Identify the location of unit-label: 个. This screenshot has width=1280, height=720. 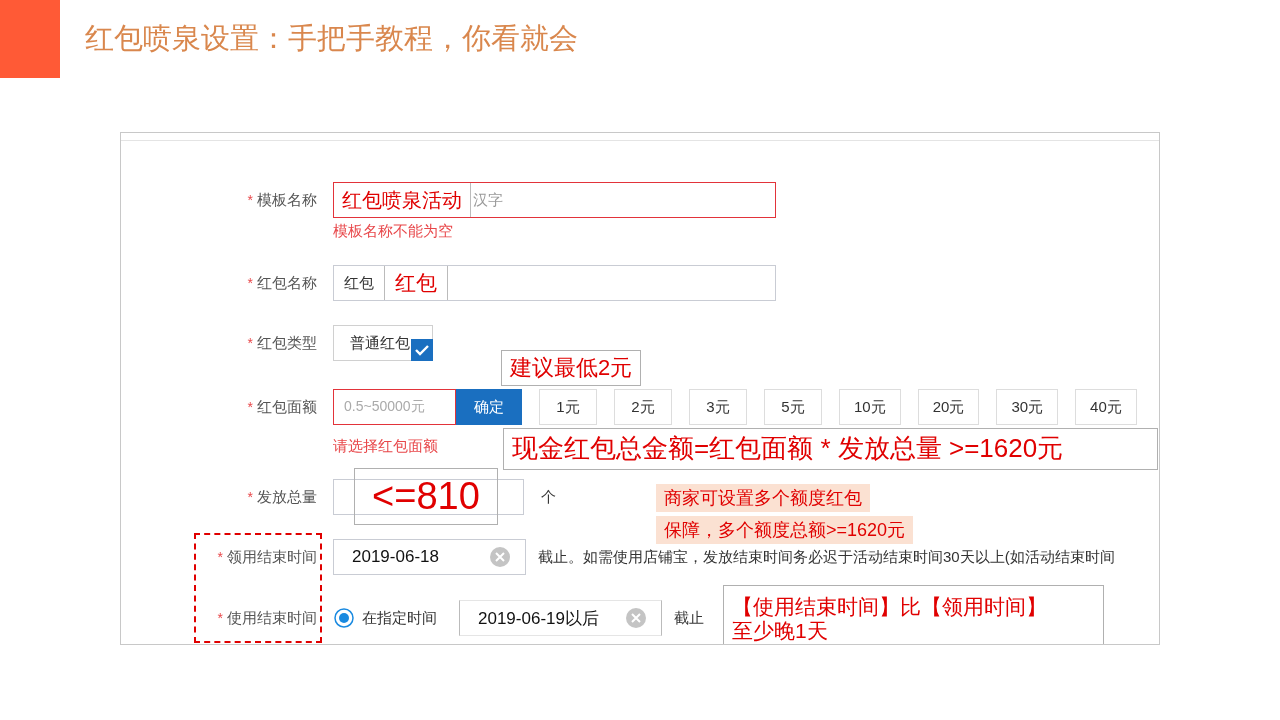
(548, 497).